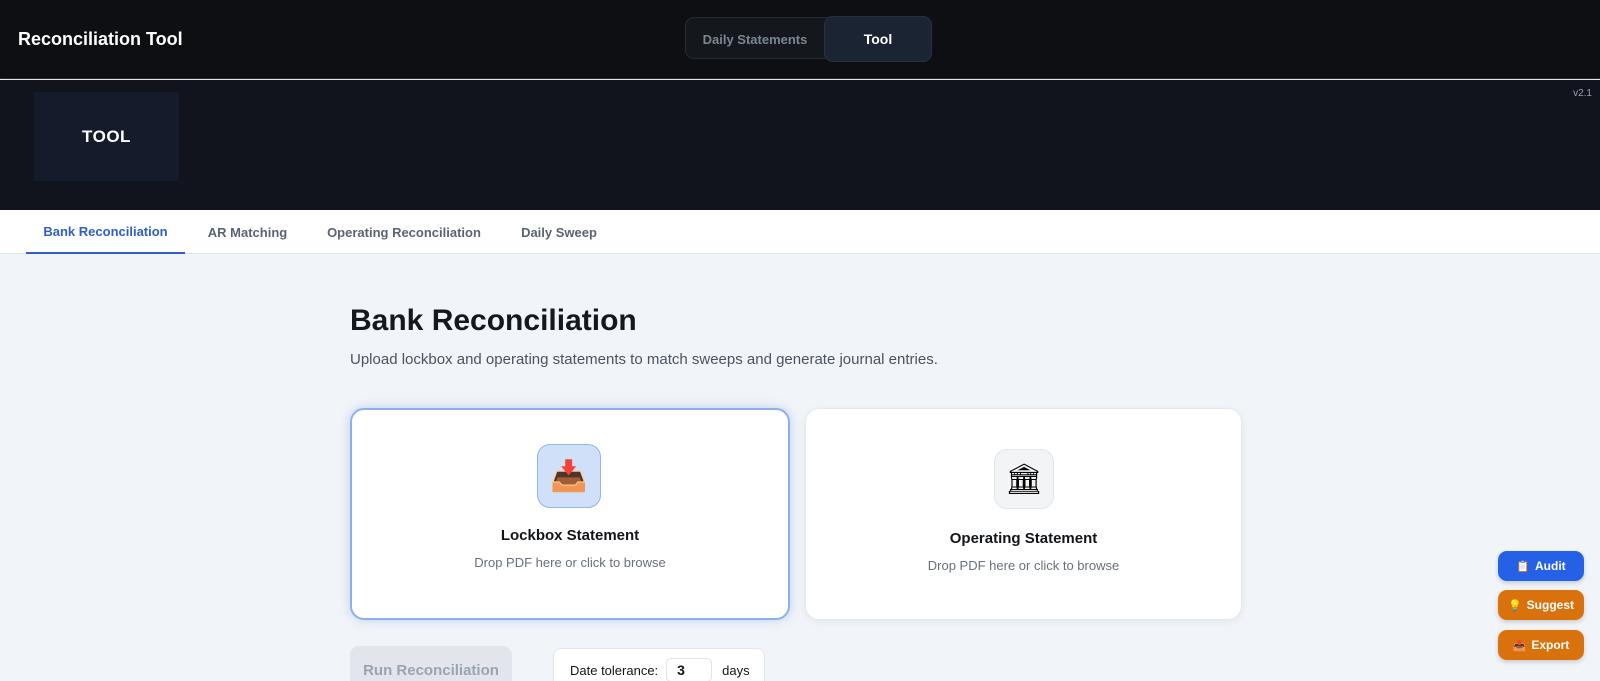 Image resolution: width=1600 pixels, height=681 pixels. I want to click on export-label: Export, so click(1550, 645).